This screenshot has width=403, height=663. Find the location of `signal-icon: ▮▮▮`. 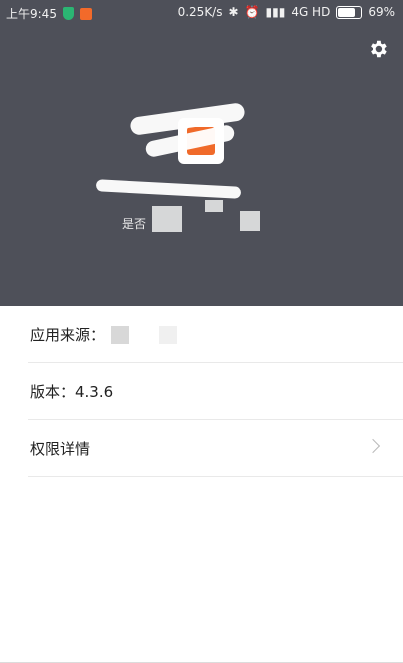

signal-icon: ▮▮▮ is located at coordinates (275, 12).